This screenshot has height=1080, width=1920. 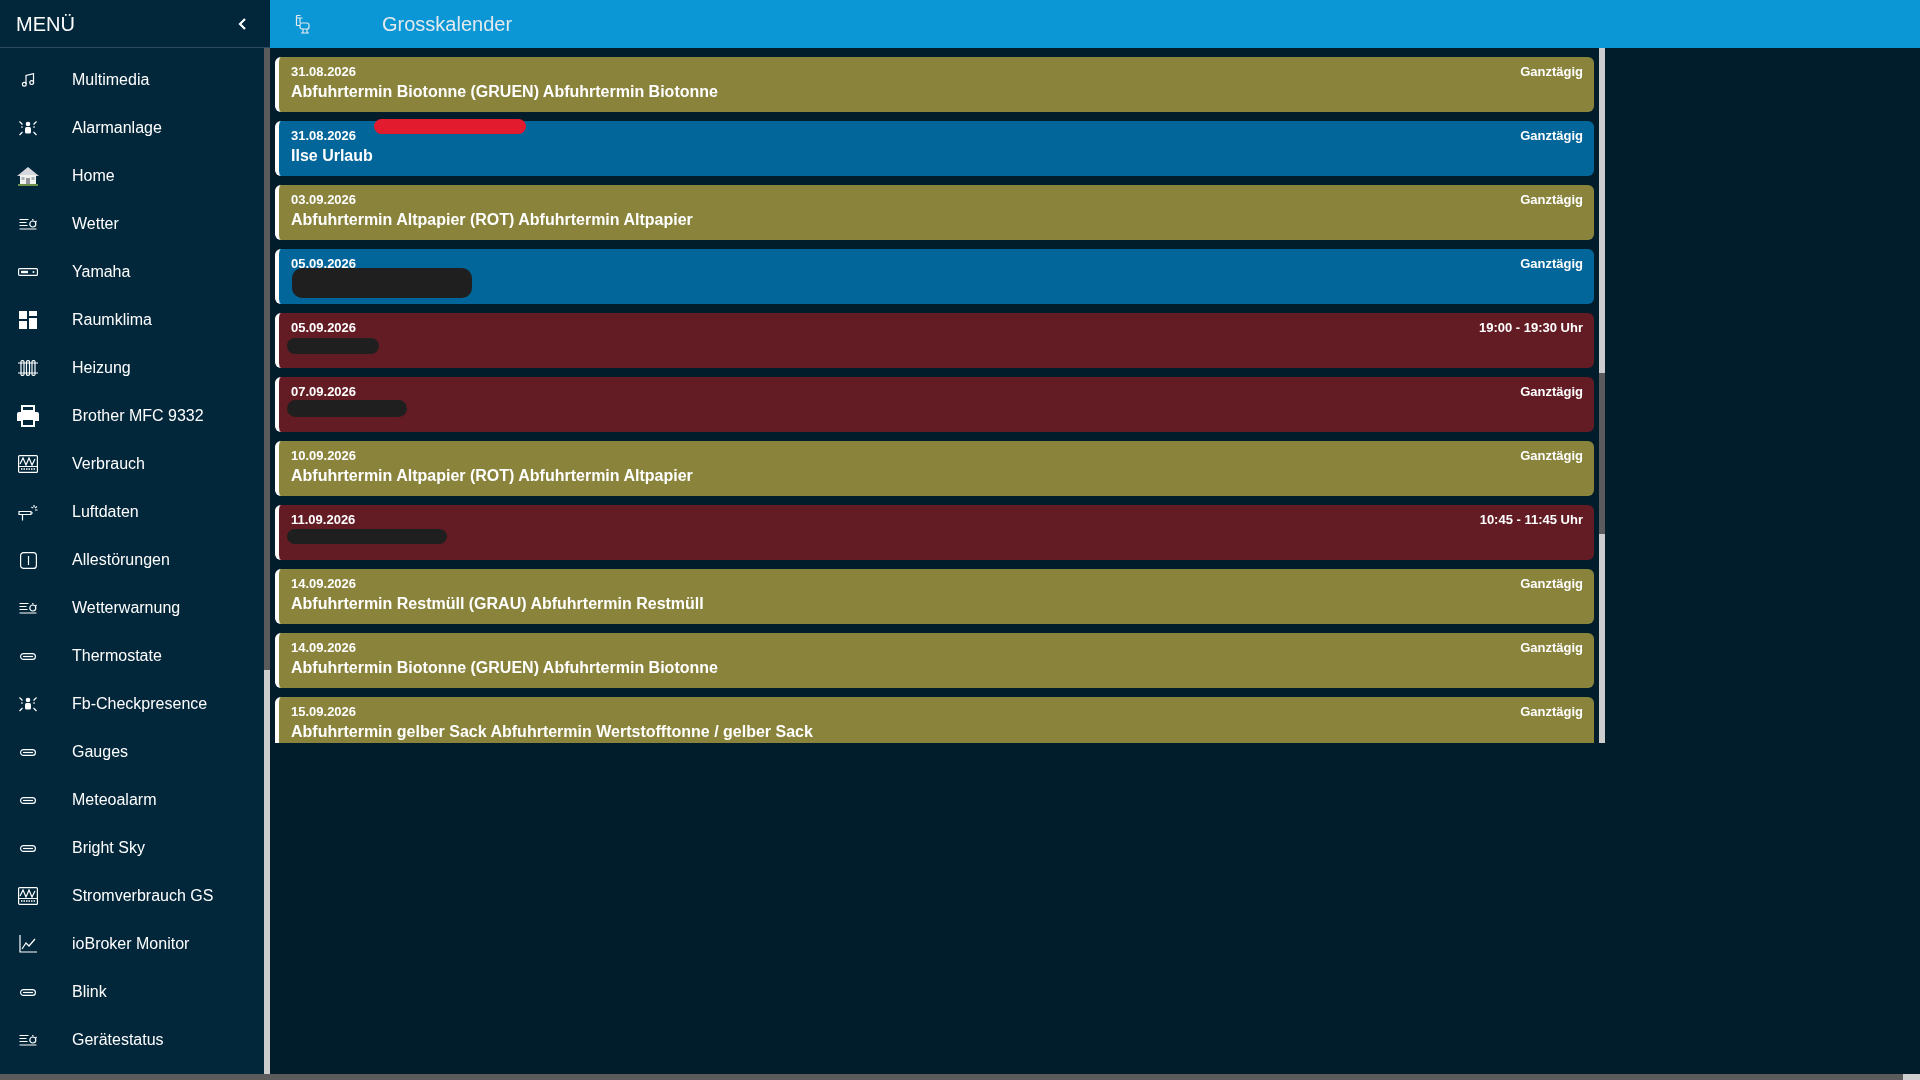 What do you see at coordinates (323, 520) in the screenshot?
I see `event-date: 11.09.2026` at bounding box center [323, 520].